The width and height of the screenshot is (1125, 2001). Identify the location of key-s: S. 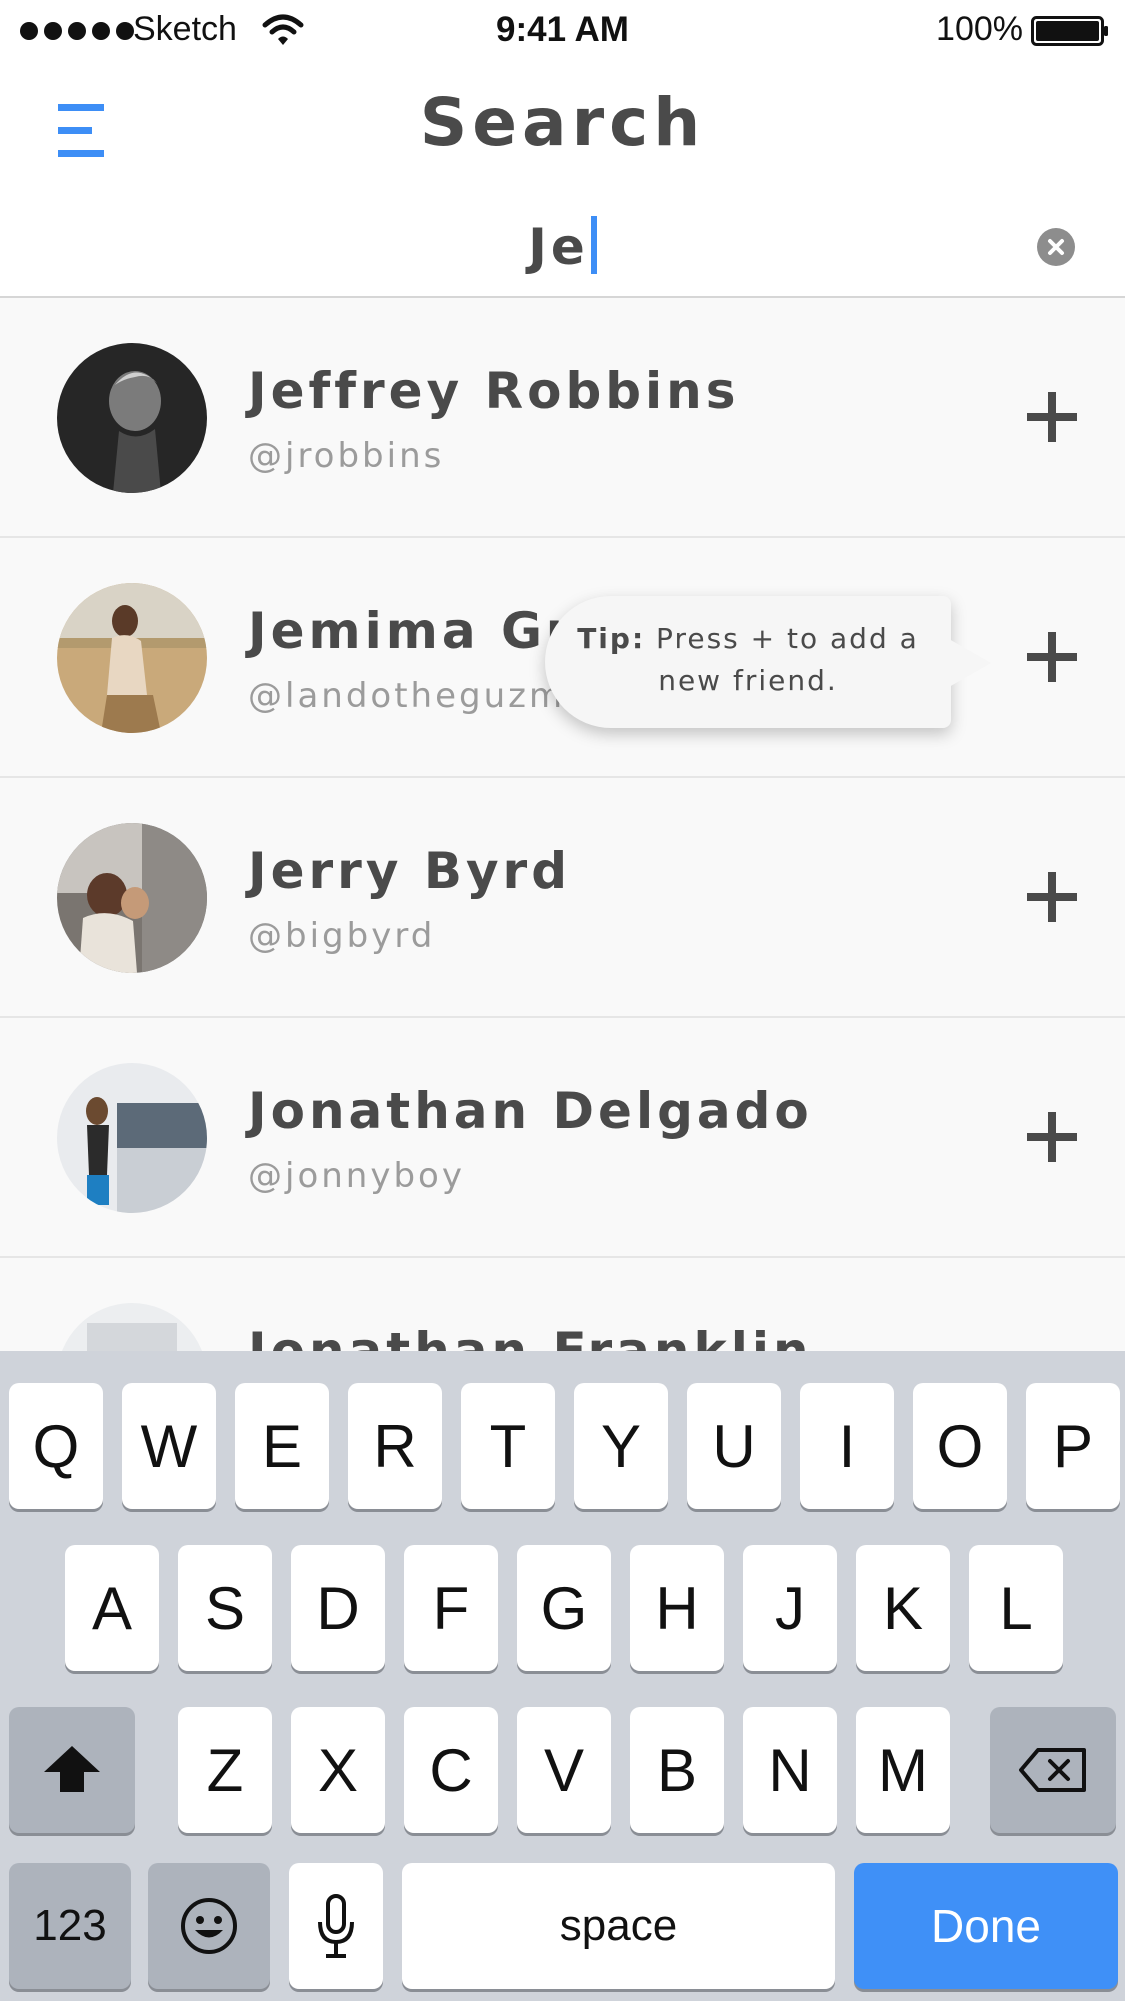
(225, 1608).